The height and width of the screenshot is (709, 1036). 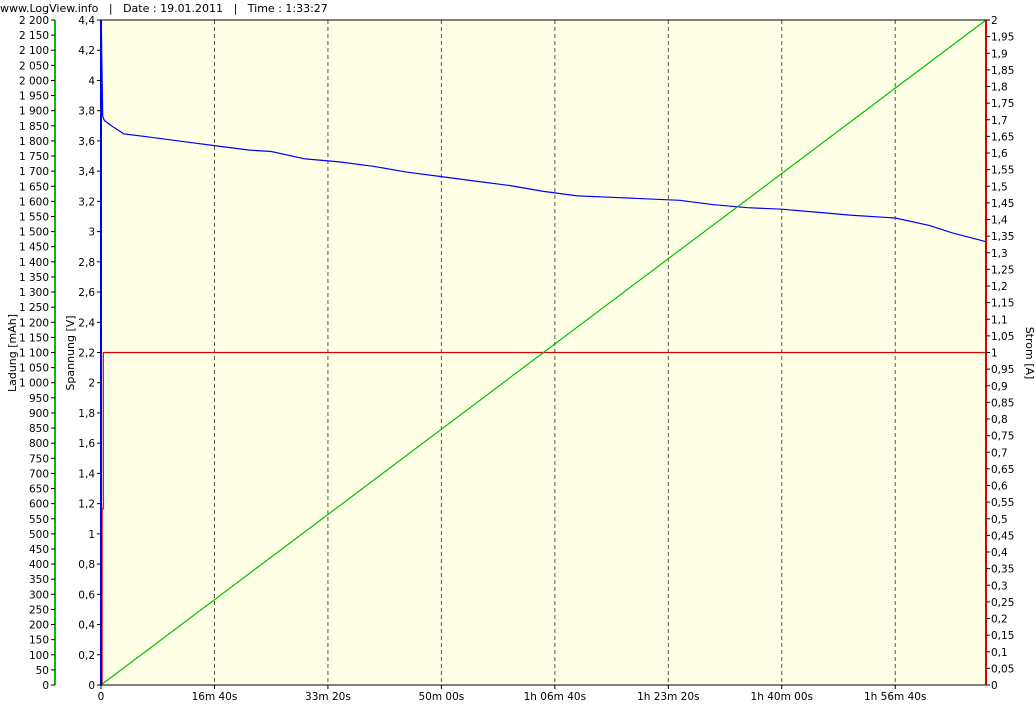 I want to click on charge-tick-label: 450, so click(x=39, y=550).